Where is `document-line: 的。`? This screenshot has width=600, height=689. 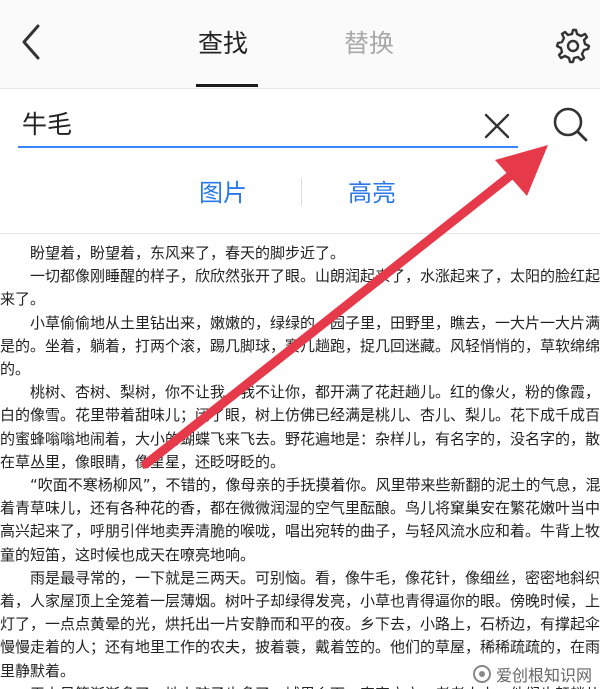
document-line: 的。 is located at coordinates (15, 369).